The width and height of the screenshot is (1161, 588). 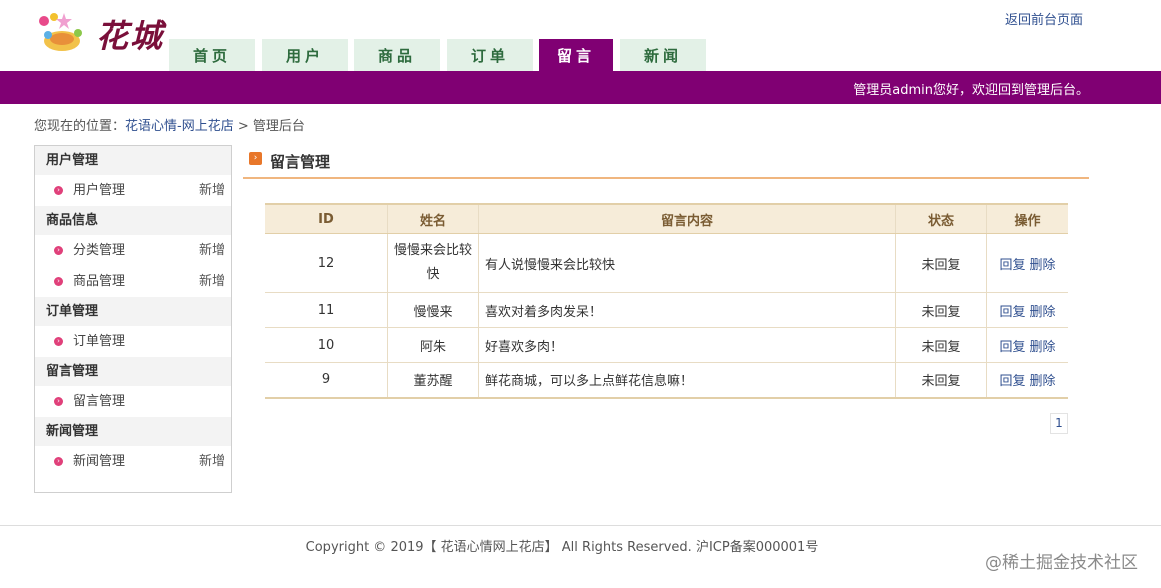 I want to click on sidebar-item-label: 订单管理, so click(x=99, y=341).